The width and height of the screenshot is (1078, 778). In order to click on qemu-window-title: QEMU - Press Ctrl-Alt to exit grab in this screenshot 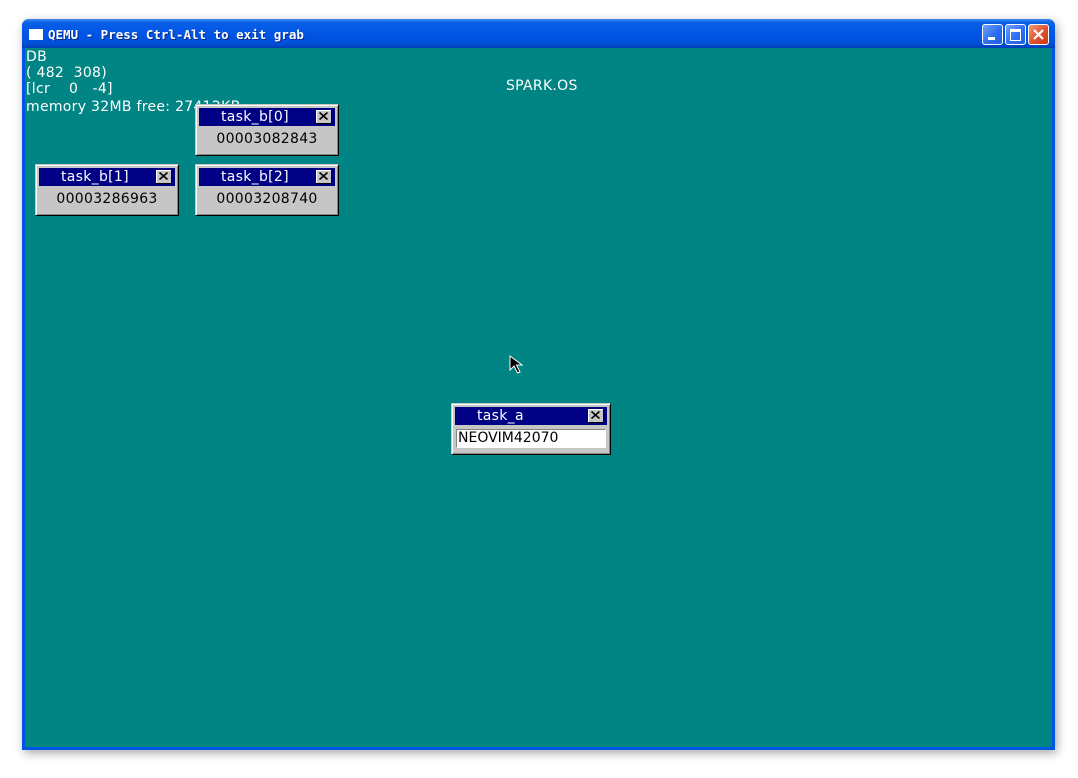, I will do `click(176, 34)`.